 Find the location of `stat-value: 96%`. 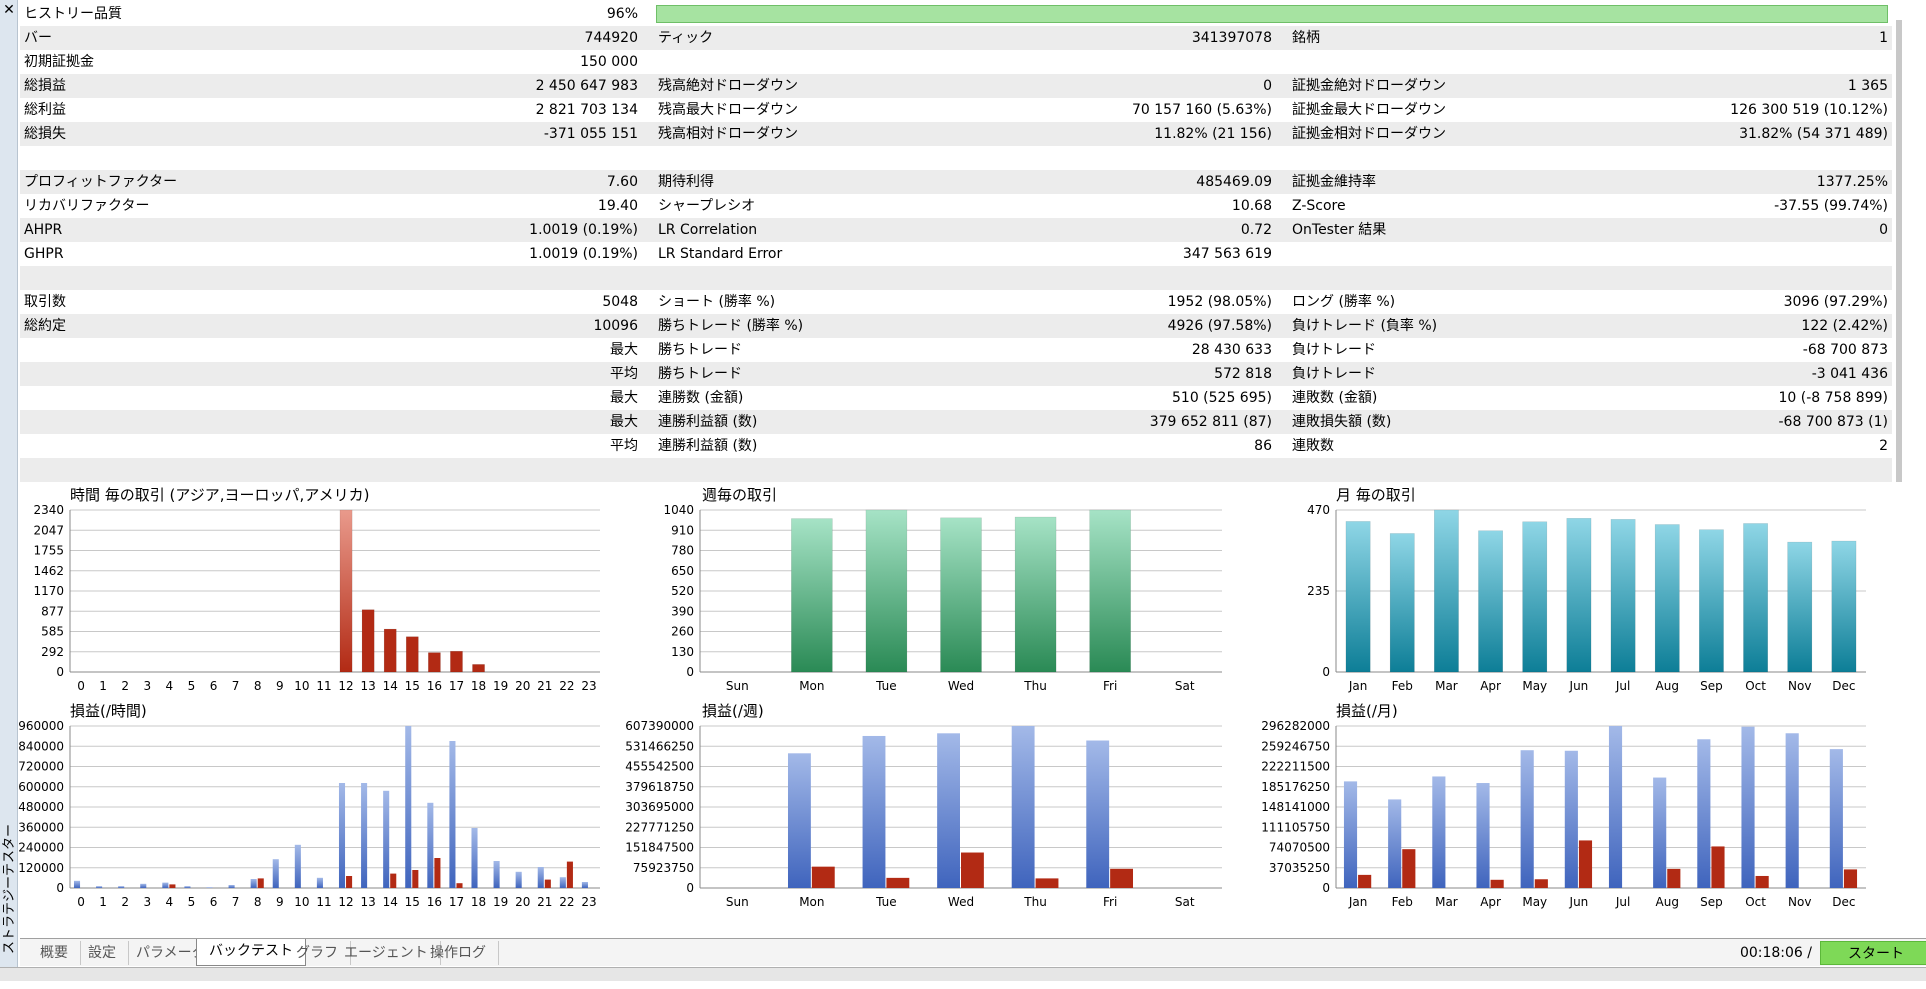

stat-value: 96% is located at coordinates (622, 14).